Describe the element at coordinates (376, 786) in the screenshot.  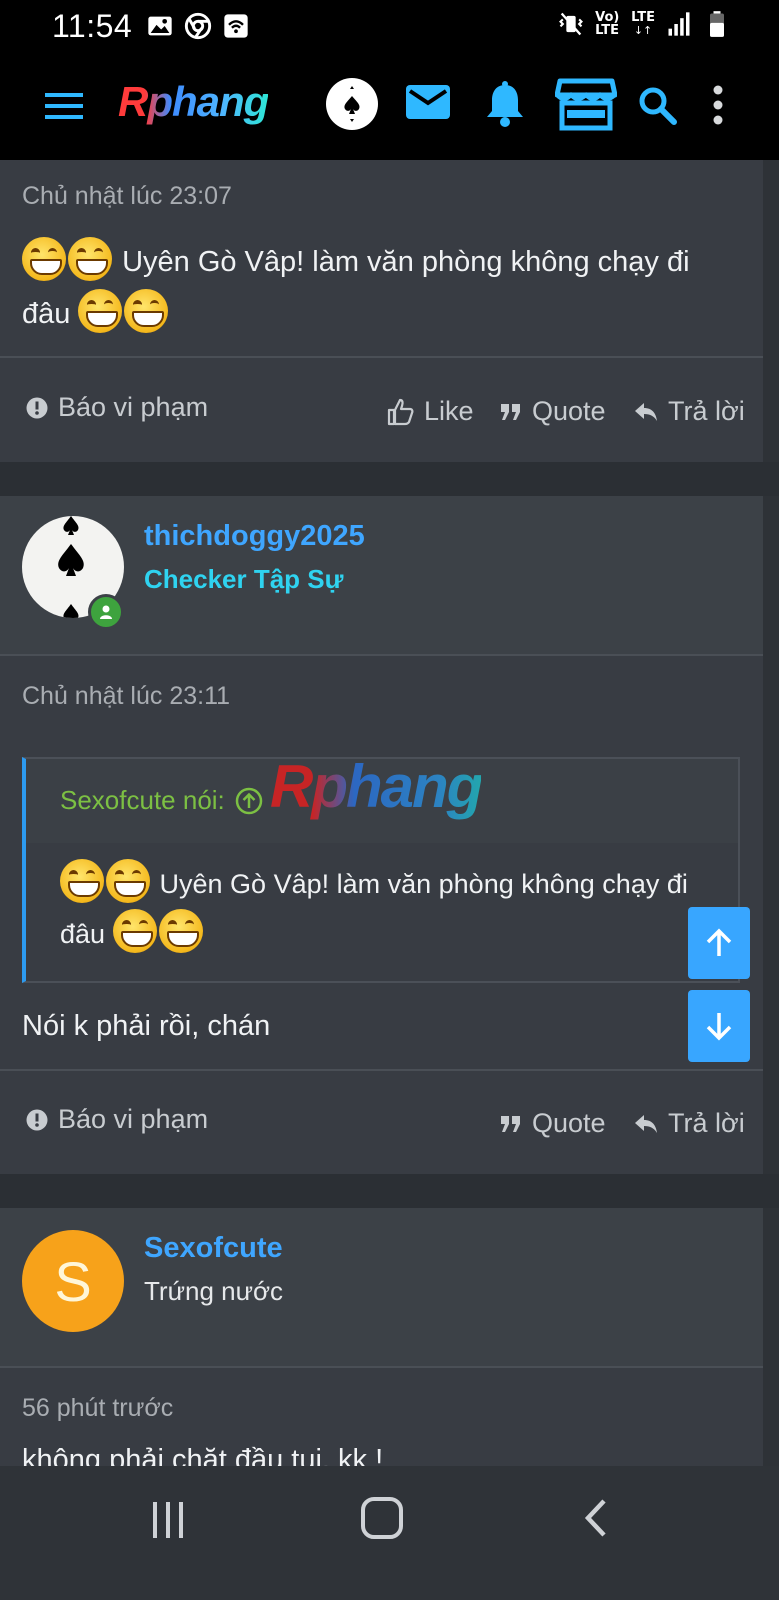
I see `watermark-logo: Rphang` at that location.